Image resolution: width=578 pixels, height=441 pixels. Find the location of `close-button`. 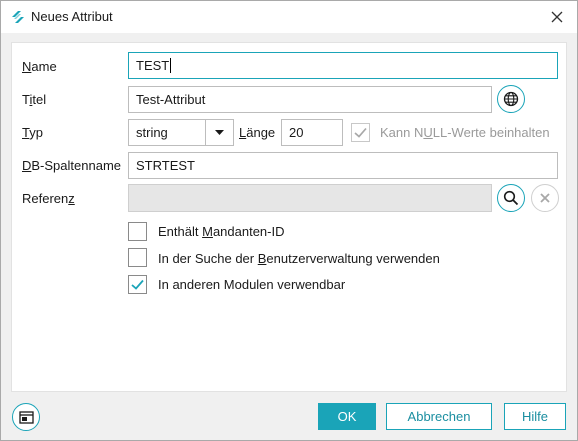

close-button is located at coordinates (557, 17).